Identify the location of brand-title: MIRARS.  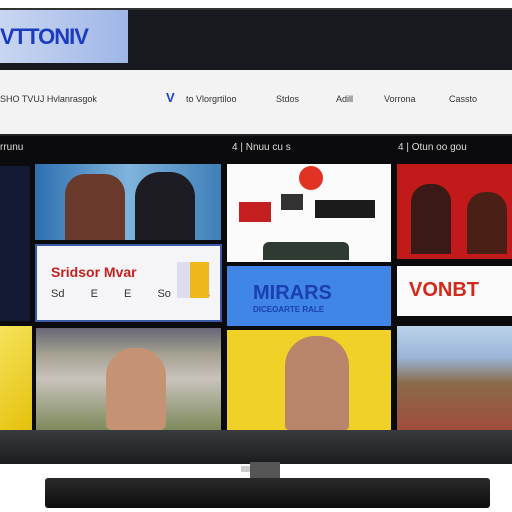
(292, 293).